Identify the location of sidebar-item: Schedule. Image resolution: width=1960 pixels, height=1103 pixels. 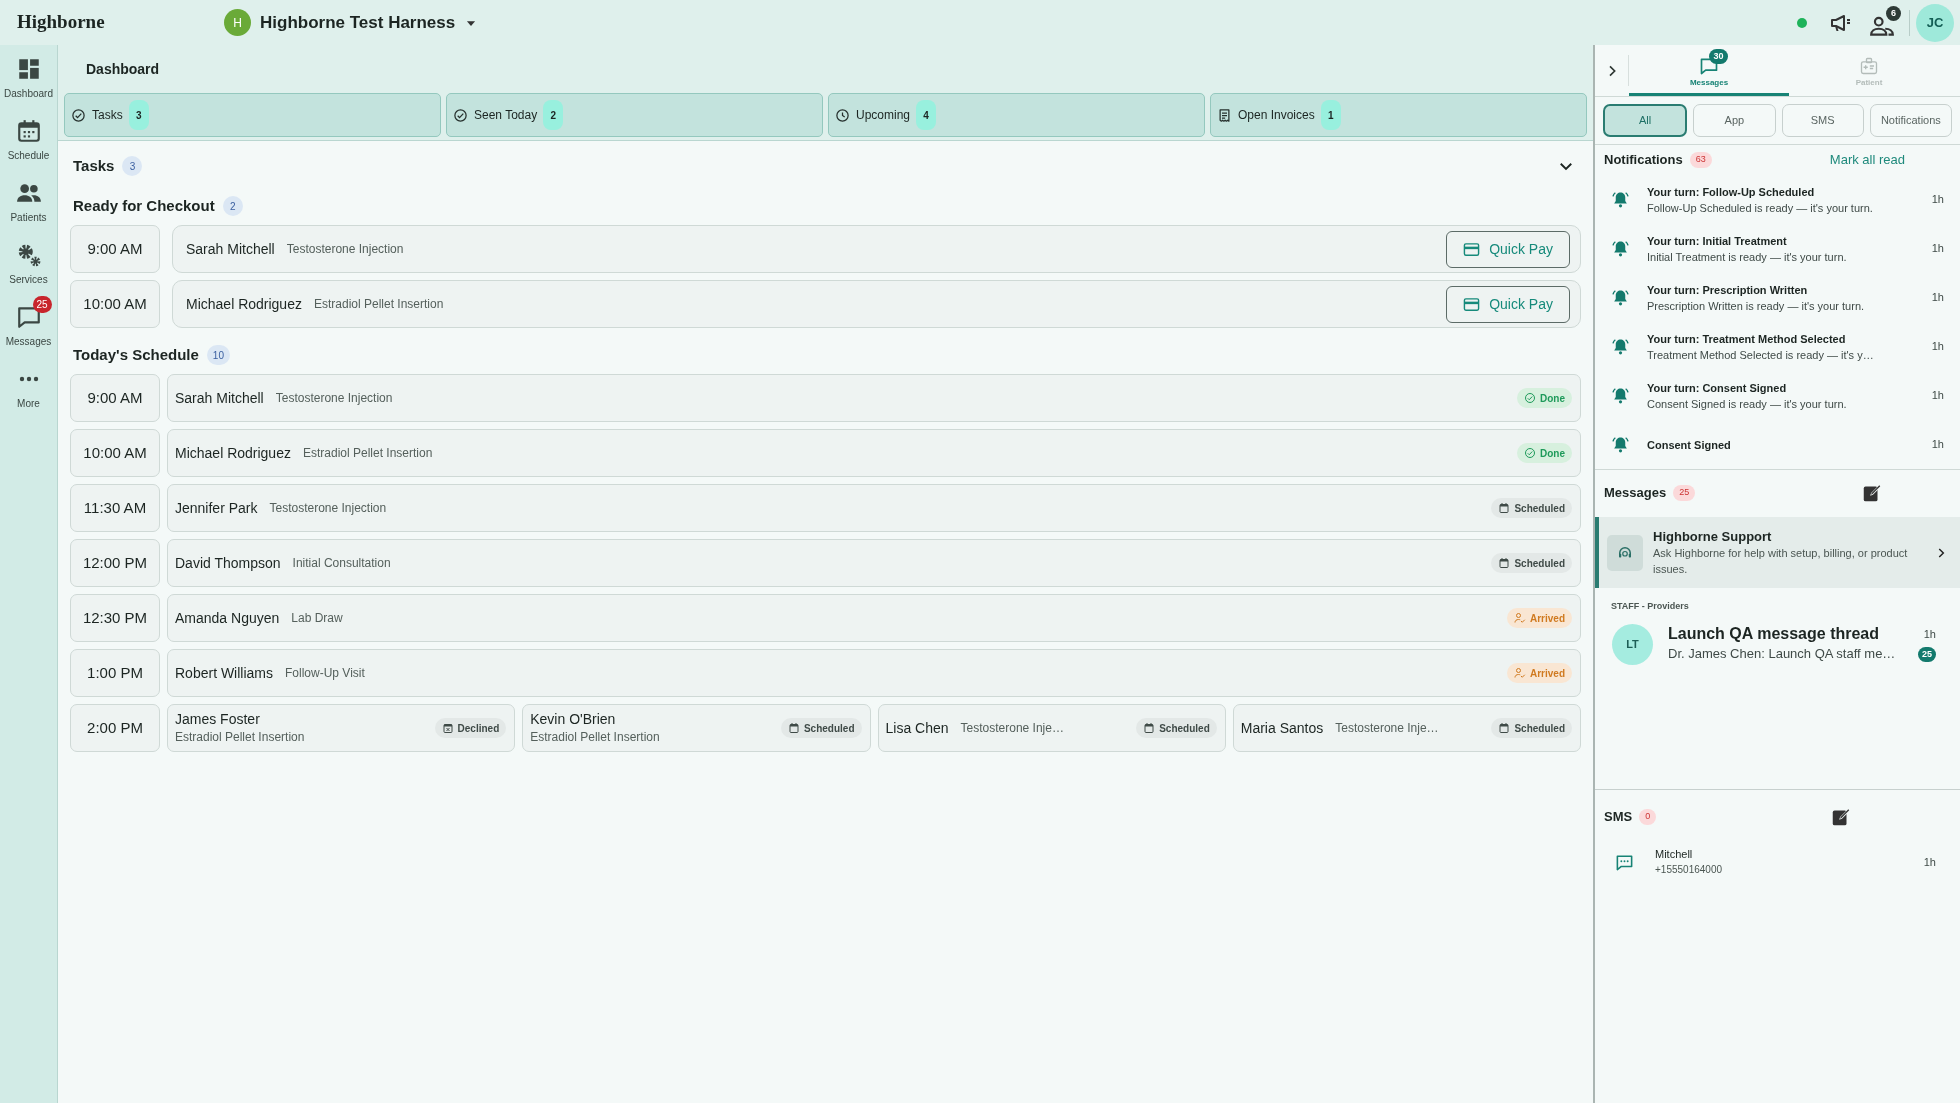
(28, 138).